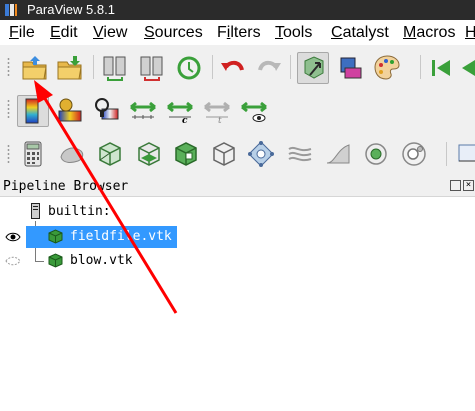 Image resolution: width=475 pixels, height=411 pixels. What do you see at coordinates (237, 261) in the screenshot?
I see `tree-item-blow: blow.vtk` at bounding box center [237, 261].